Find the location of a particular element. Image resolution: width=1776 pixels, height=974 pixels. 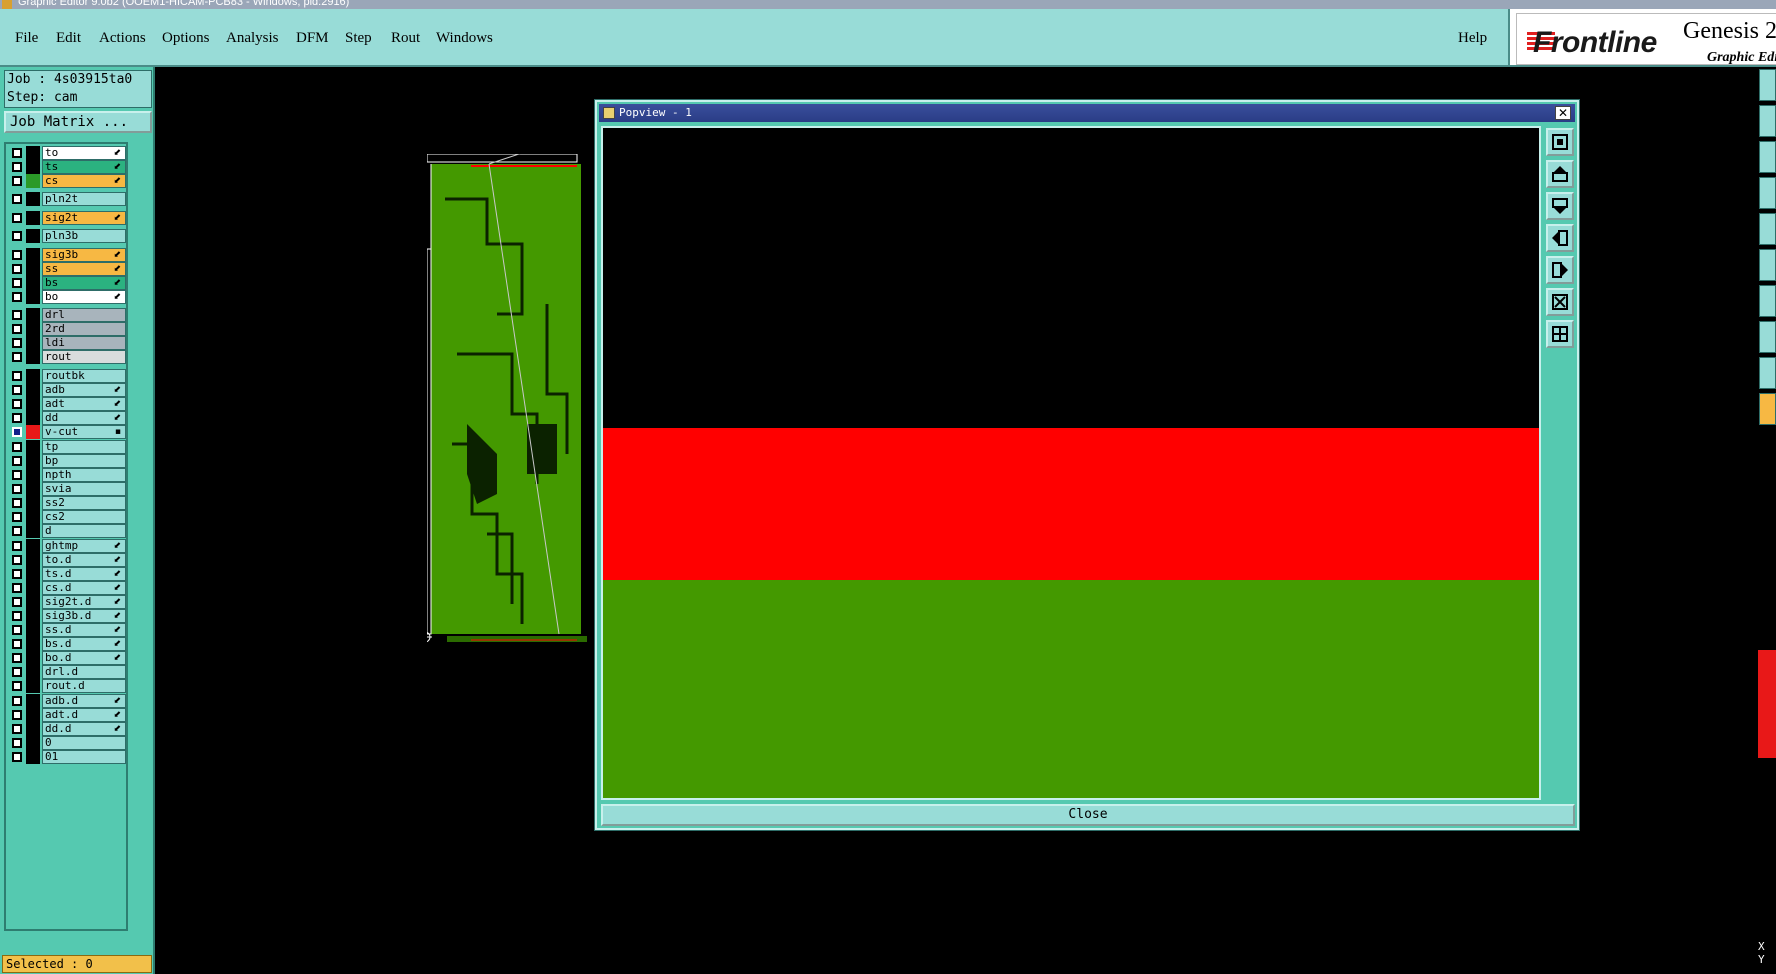

close-icon: ✕ is located at coordinates (1563, 113).